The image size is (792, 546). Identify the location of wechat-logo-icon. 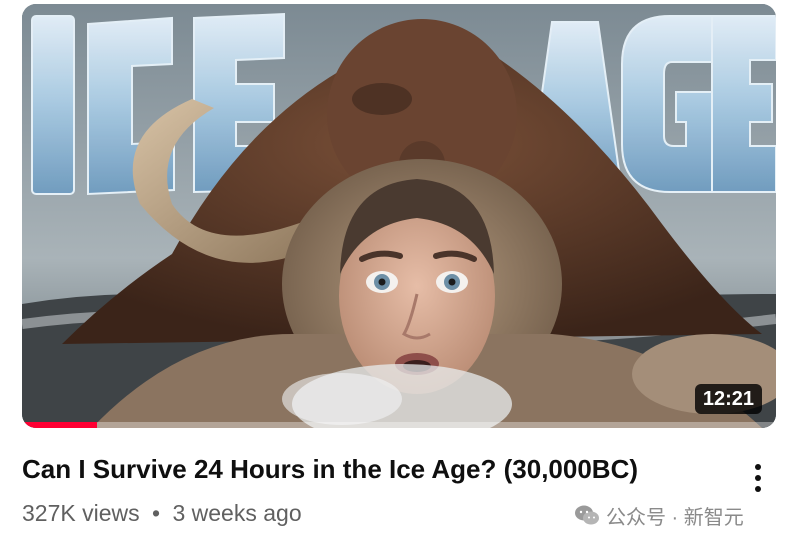
(587, 515).